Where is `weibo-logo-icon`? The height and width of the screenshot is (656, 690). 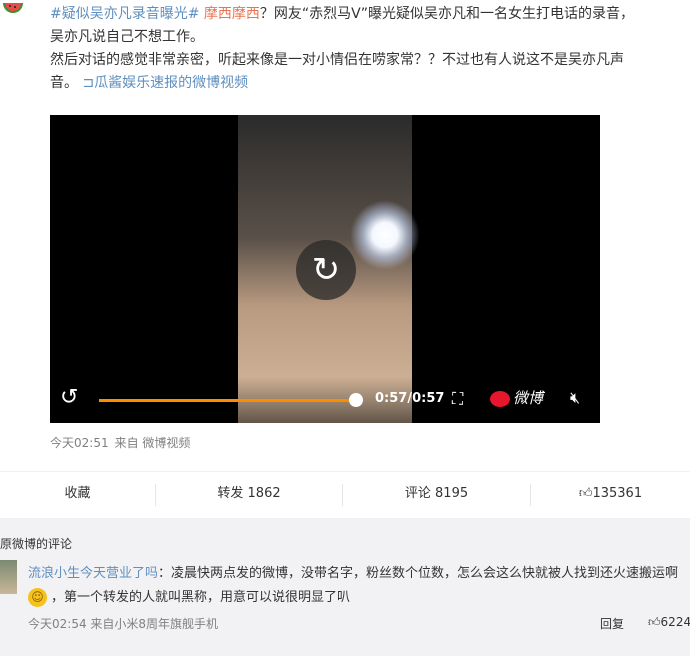
weibo-logo-icon is located at coordinates (500, 398).